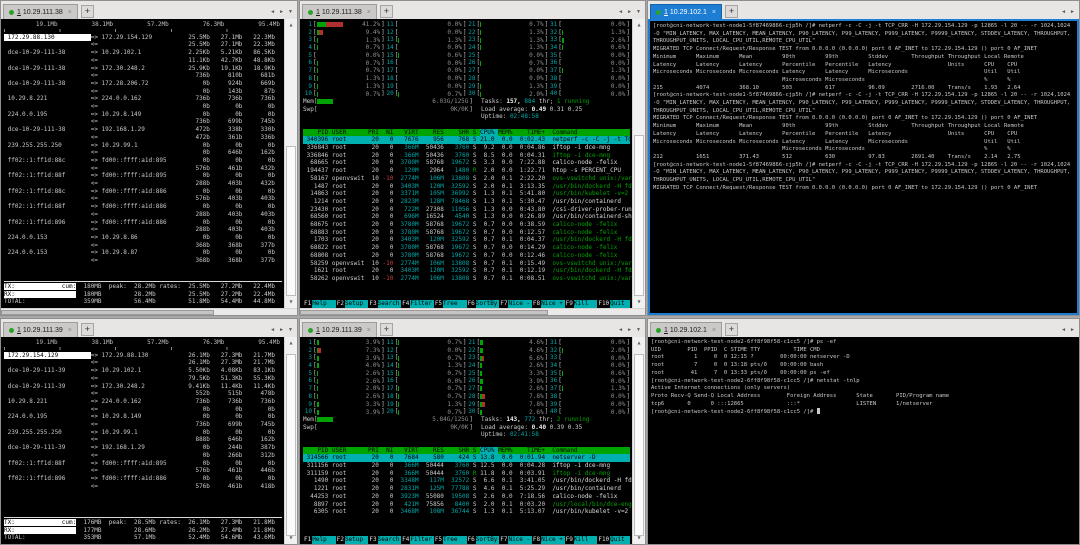 The image size is (1080, 545). I want to click on cpu-meter: 2[7.3%], so click(346, 350).